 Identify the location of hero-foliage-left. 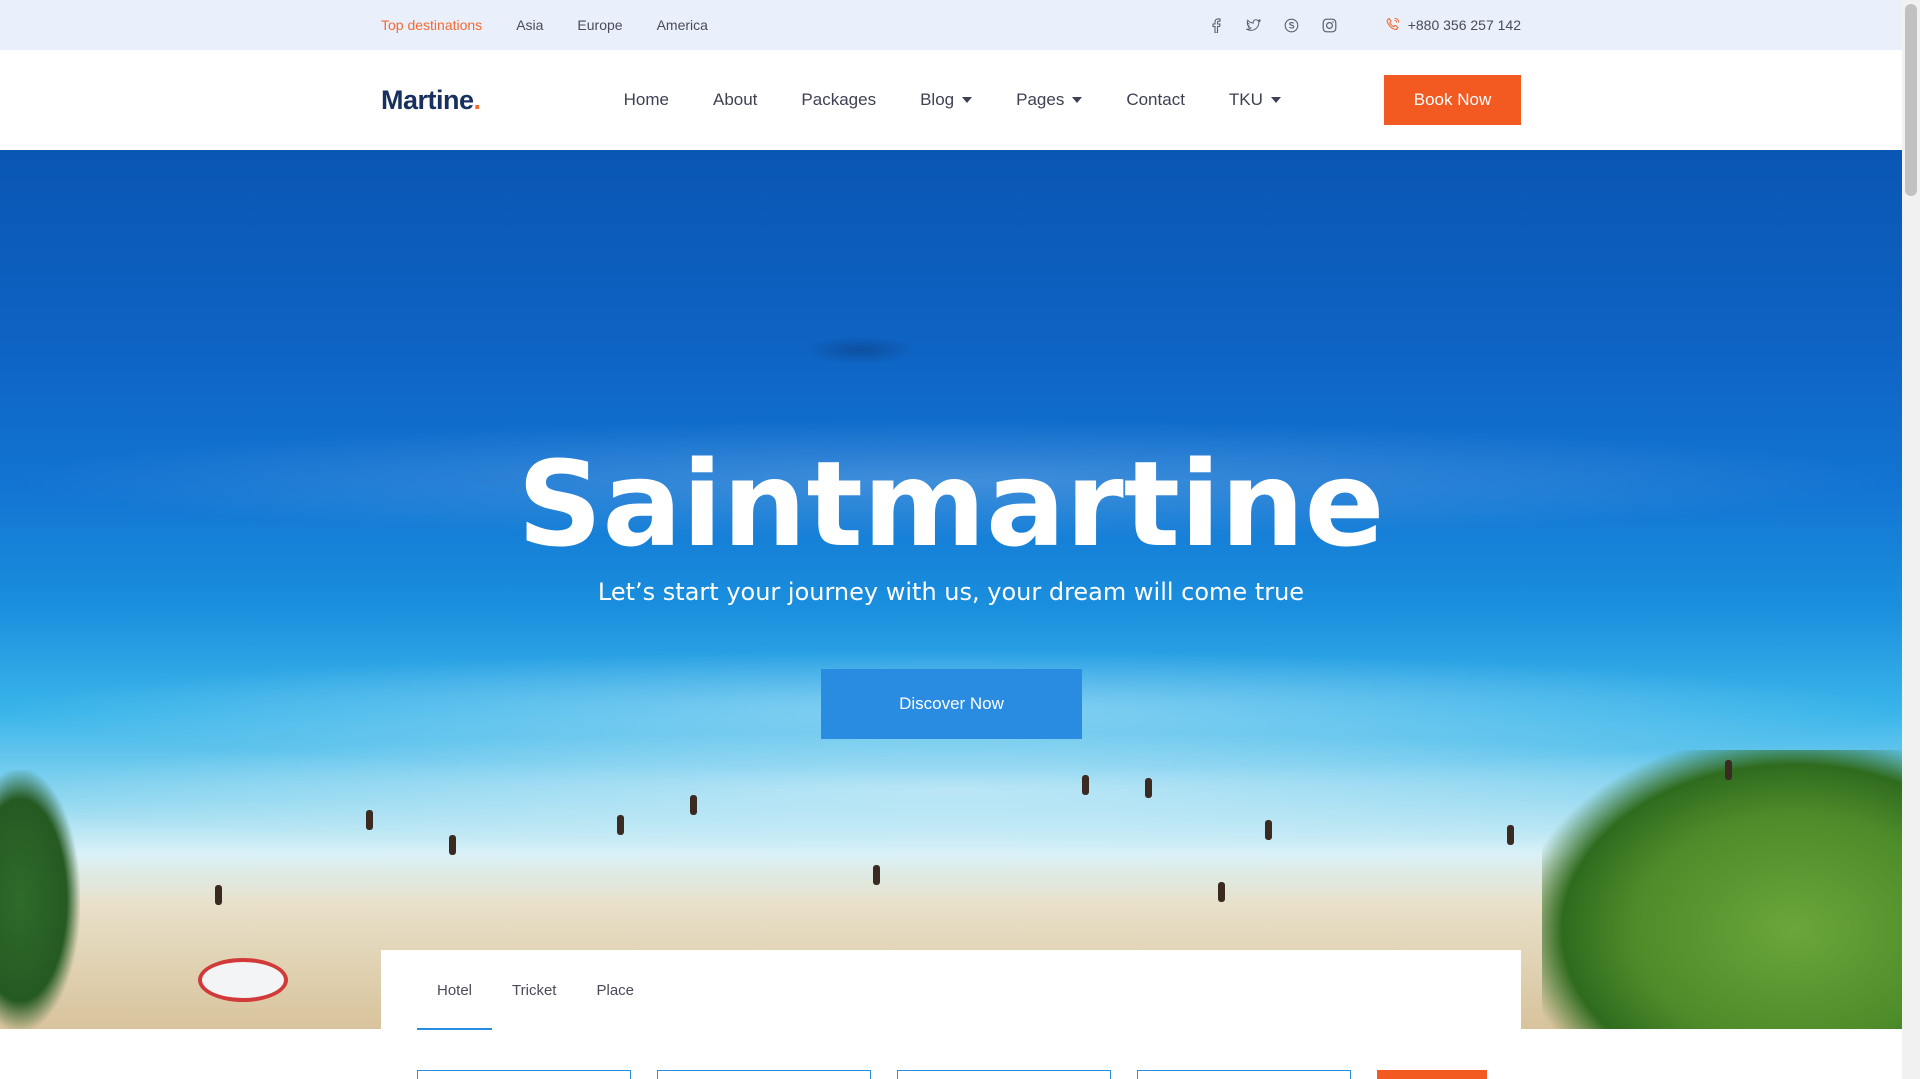
(40, 899).